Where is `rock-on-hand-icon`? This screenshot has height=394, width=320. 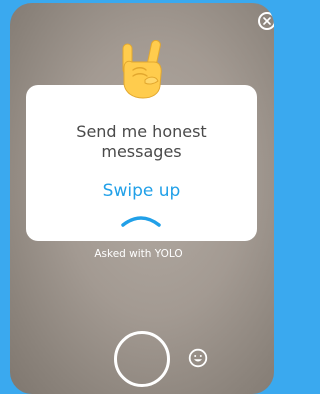
rock-on-hand-icon is located at coordinates (142, 69).